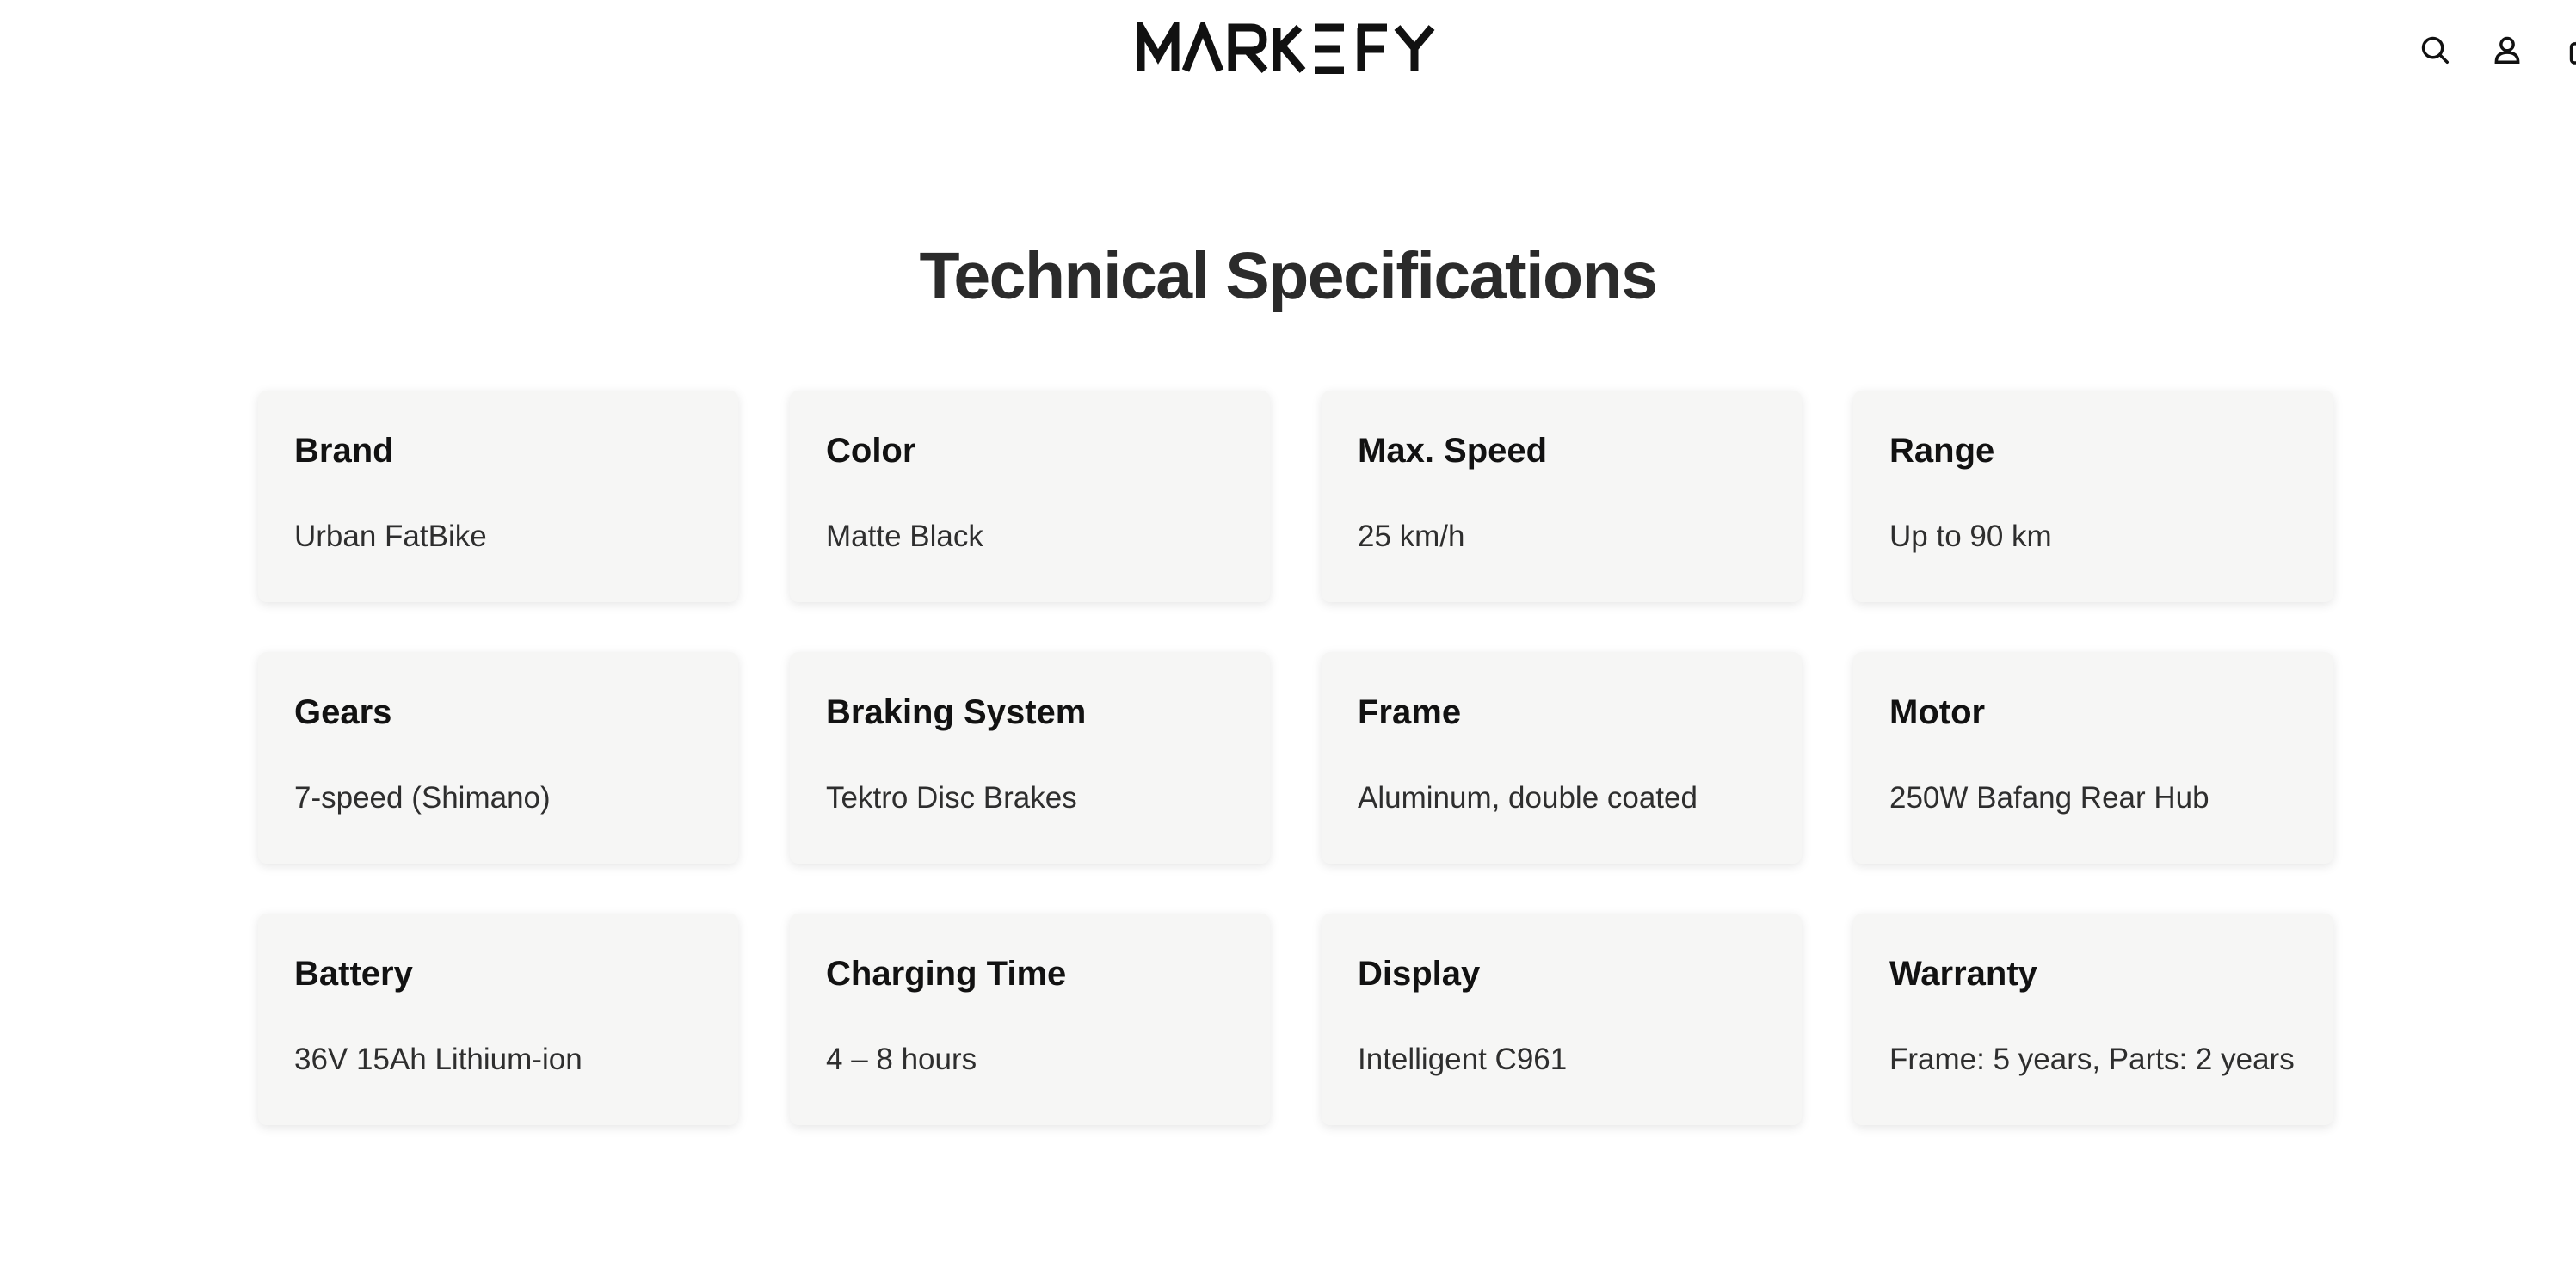 Image resolution: width=2576 pixels, height=1280 pixels. I want to click on spec-value: 4 – 8 hours, so click(902, 1059).